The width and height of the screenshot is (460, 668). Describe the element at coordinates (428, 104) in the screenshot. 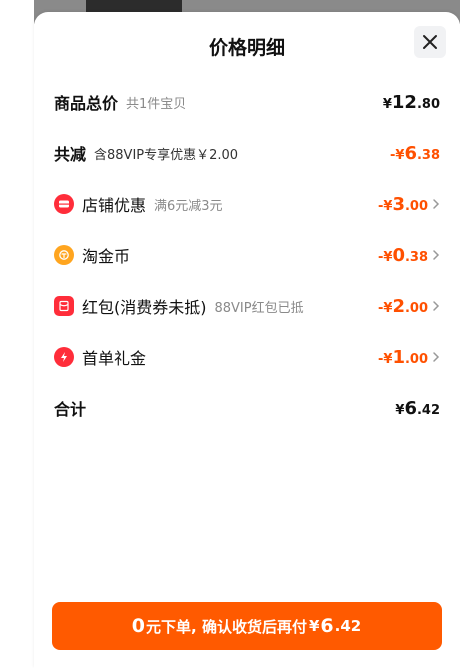

I see `subtotal-decimal: .80` at that location.